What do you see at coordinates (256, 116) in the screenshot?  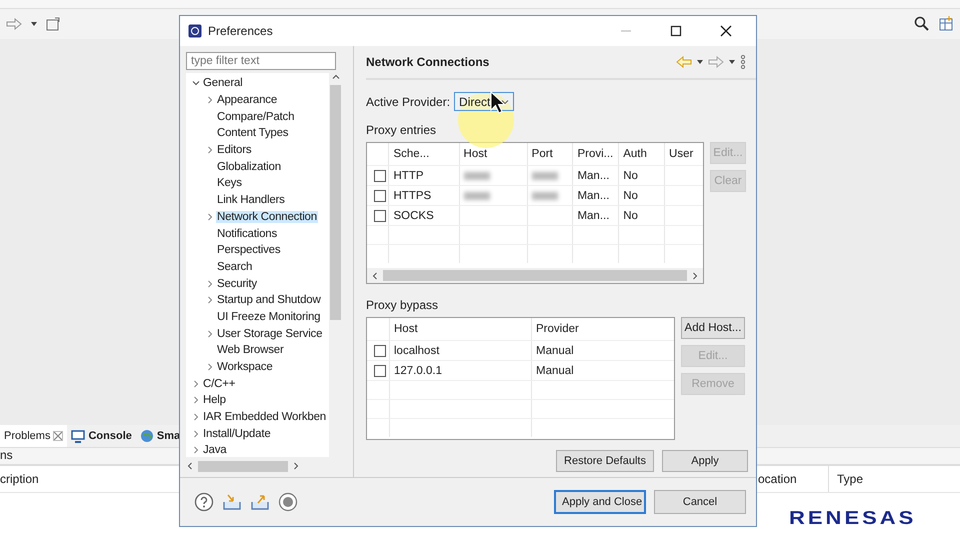 I see `tree-item: Compare/Patch` at bounding box center [256, 116].